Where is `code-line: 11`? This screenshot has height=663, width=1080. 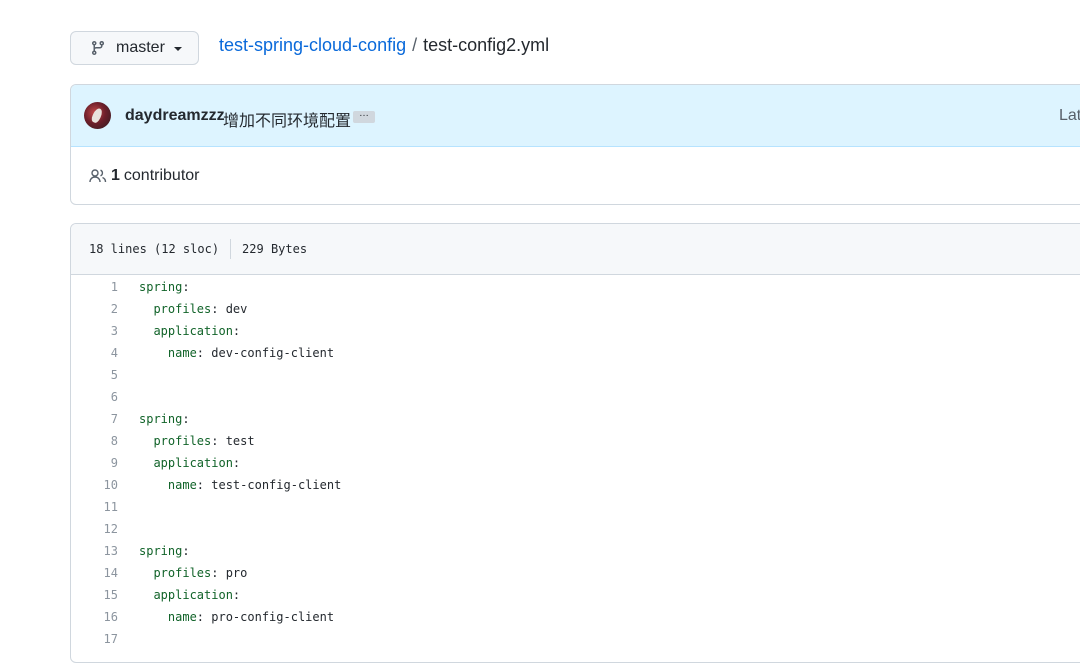 code-line: 11 is located at coordinates (575, 507).